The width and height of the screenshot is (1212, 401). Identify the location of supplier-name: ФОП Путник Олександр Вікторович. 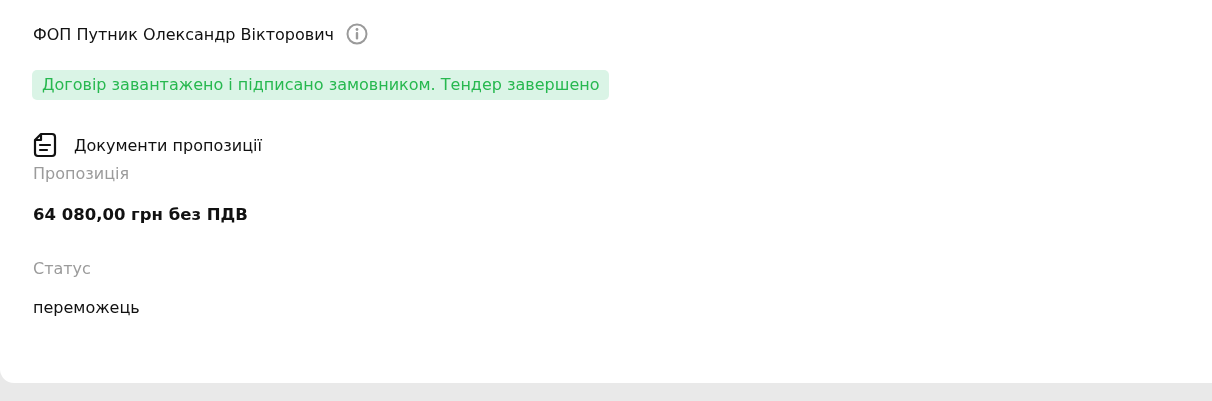
(184, 34).